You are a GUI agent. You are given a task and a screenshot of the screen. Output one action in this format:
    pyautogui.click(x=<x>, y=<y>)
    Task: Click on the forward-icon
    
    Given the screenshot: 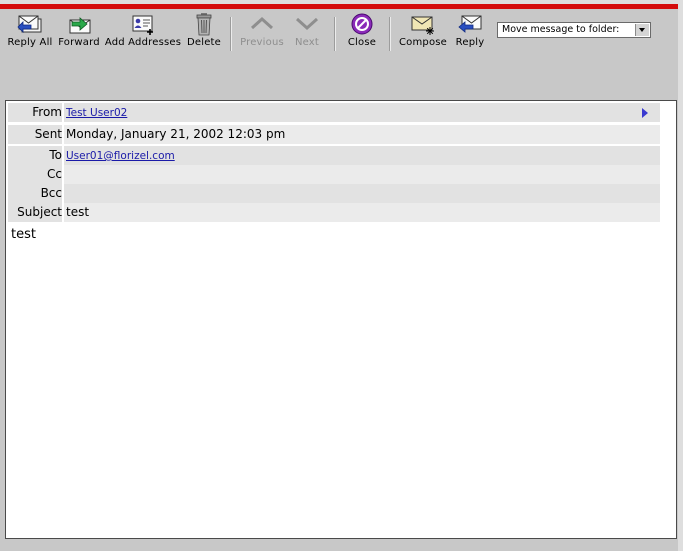 What is the action you would take?
    pyautogui.click(x=80, y=25)
    